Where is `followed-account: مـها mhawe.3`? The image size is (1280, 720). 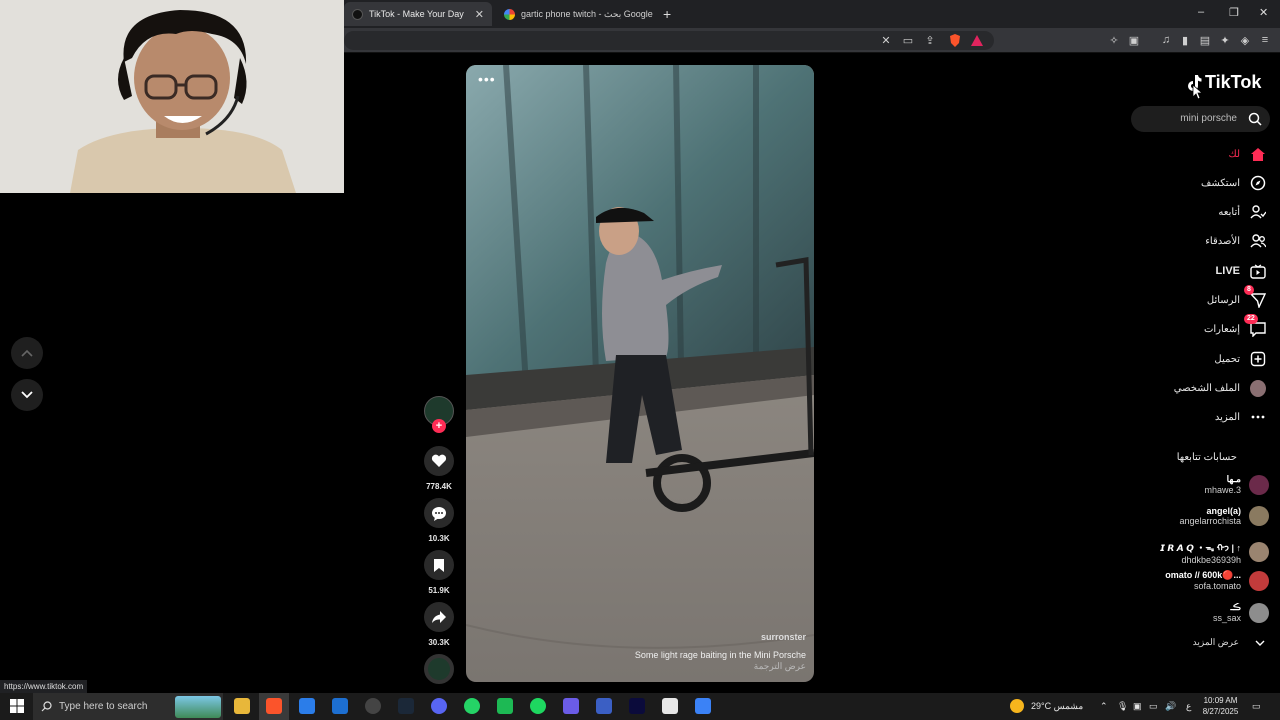
followed-account: مـها mhawe.3 is located at coordinates (1236, 484).